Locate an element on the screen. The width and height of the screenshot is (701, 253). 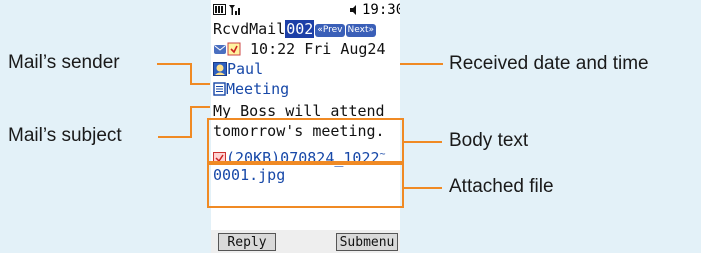
leader-line-subject is located at coordinates (175, 137).